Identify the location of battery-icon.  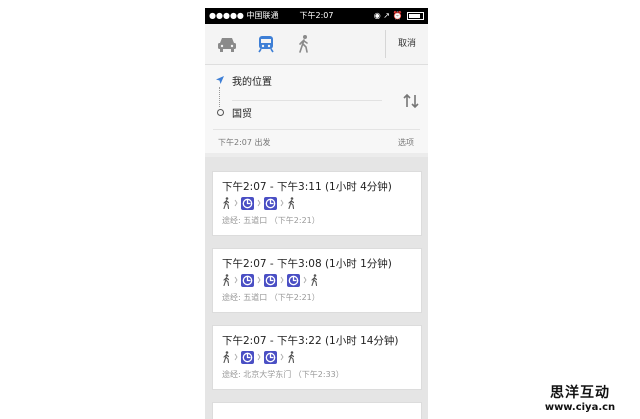
(415, 15).